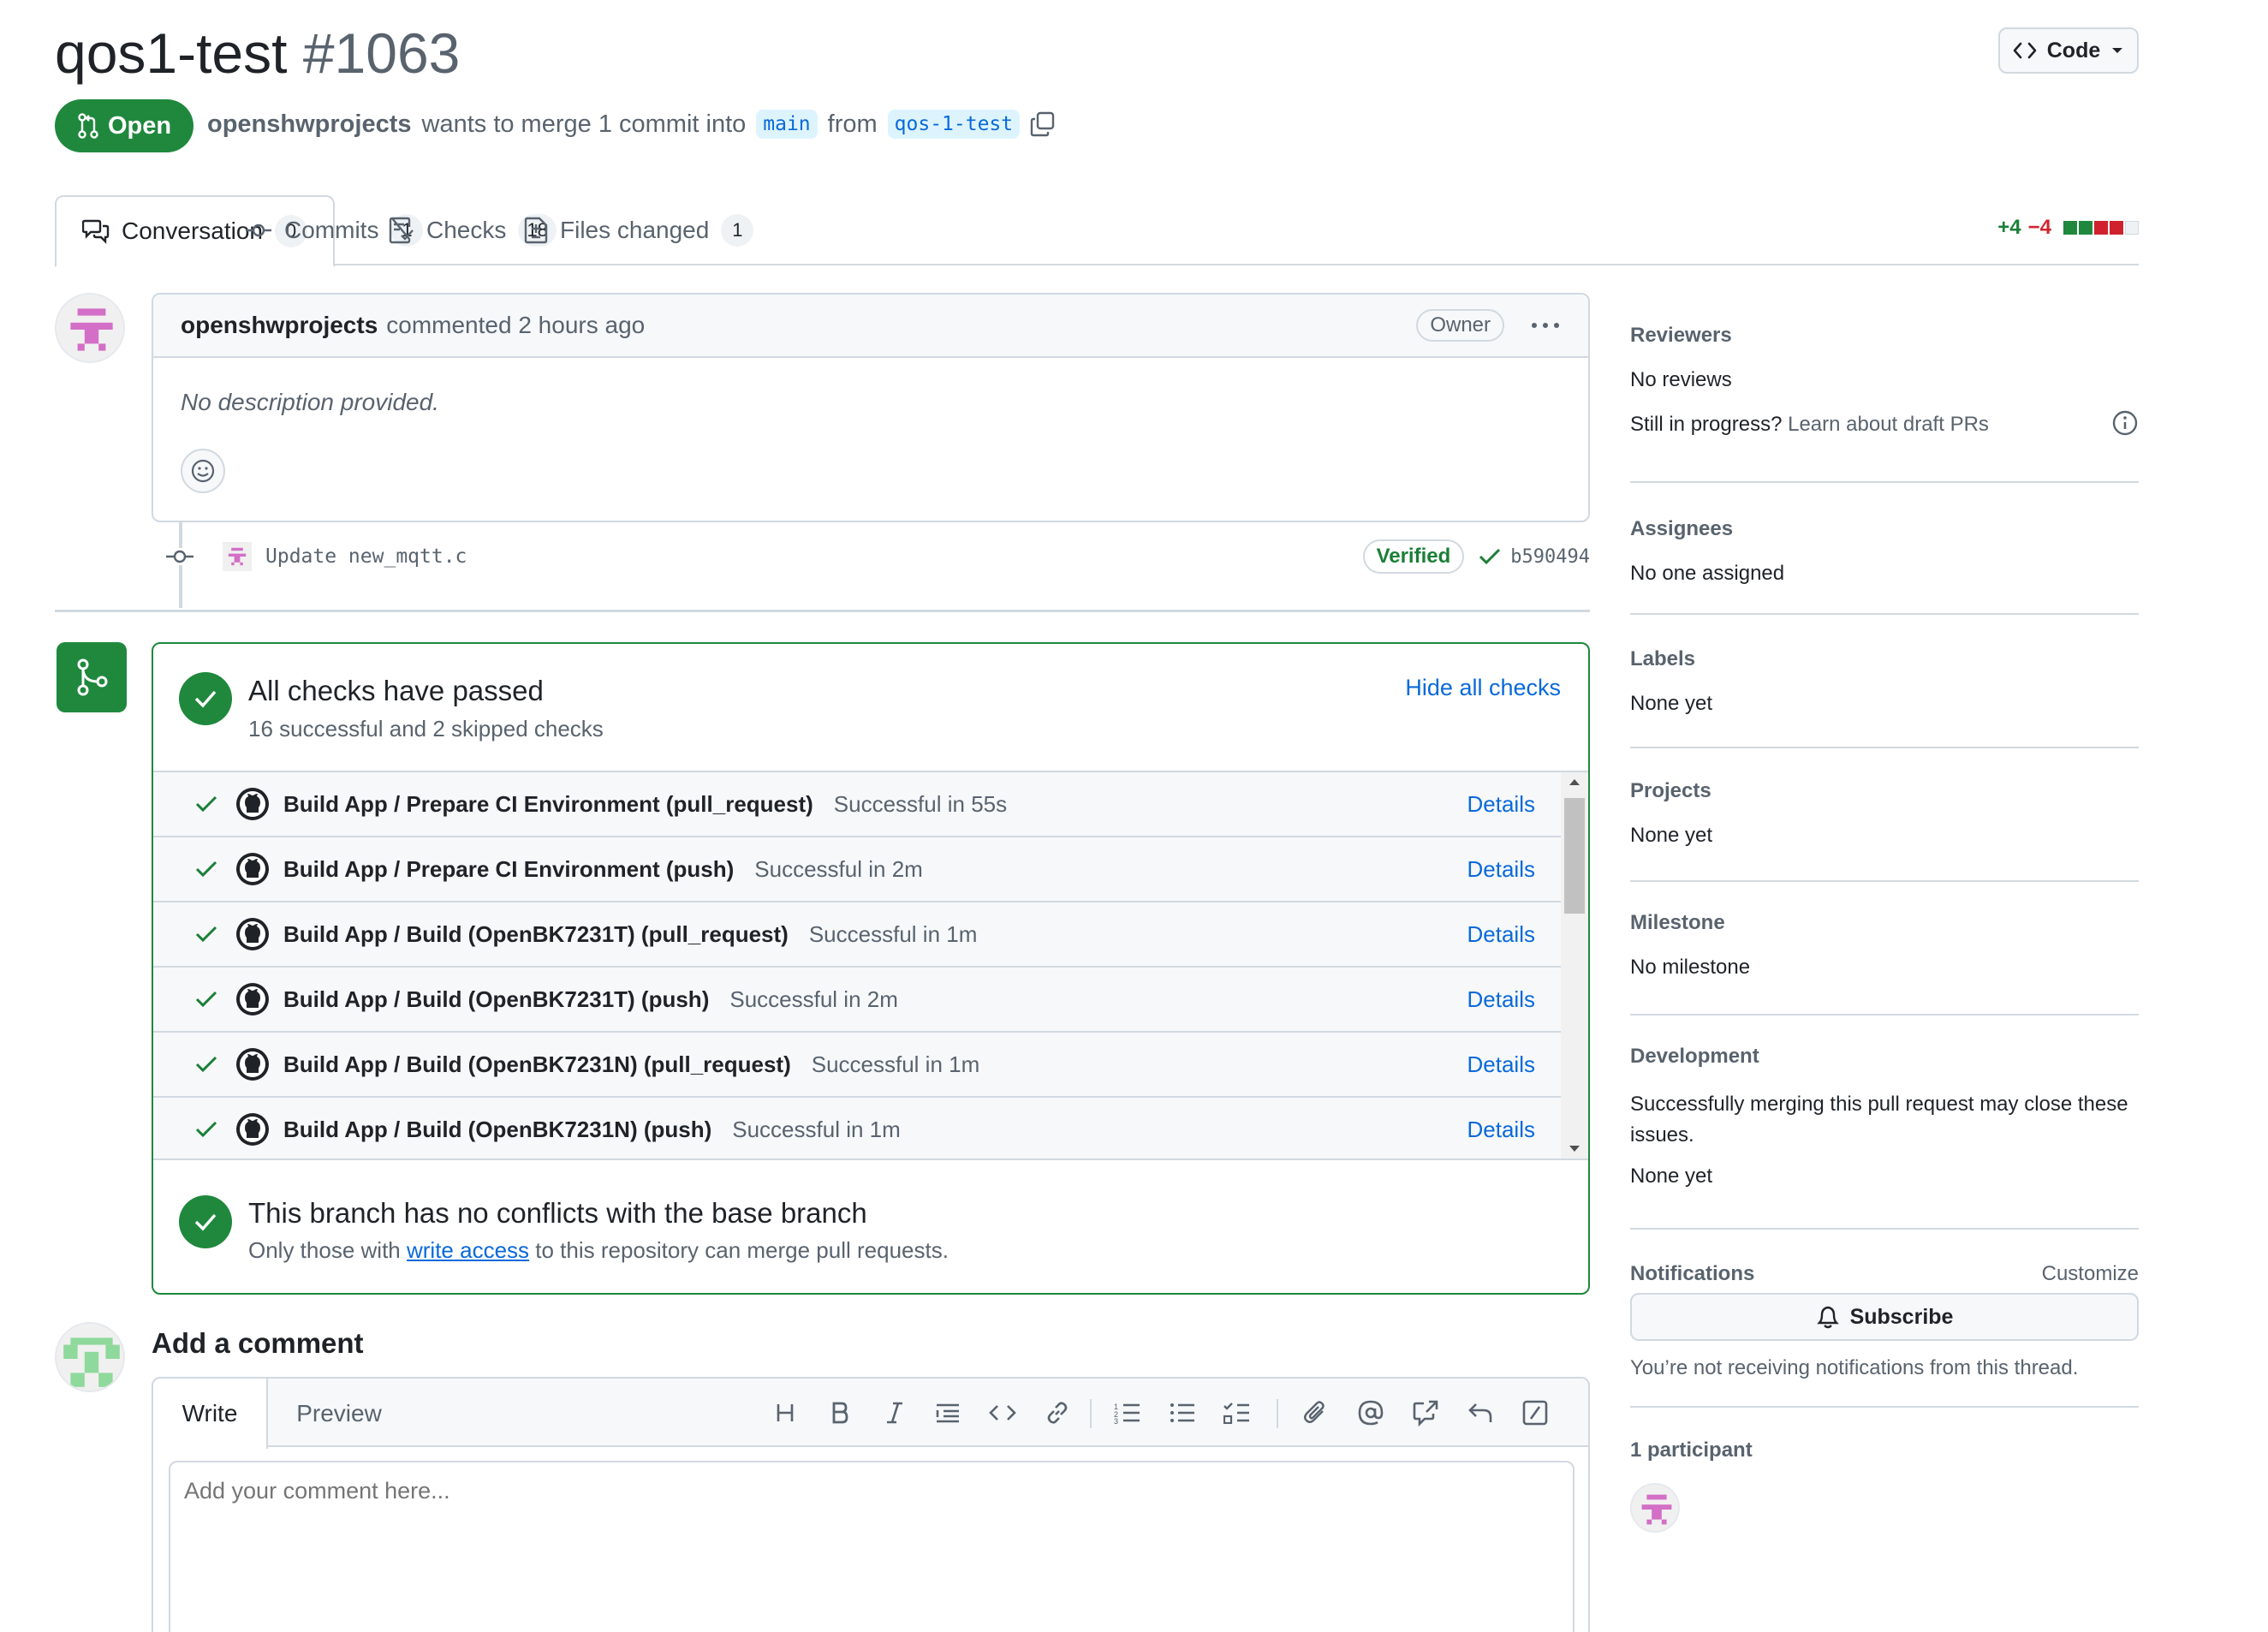 The height and width of the screenshot is (1632, 2268). I want to click on commit-message-link: Update new_mqtt.c, so click(366, 556).